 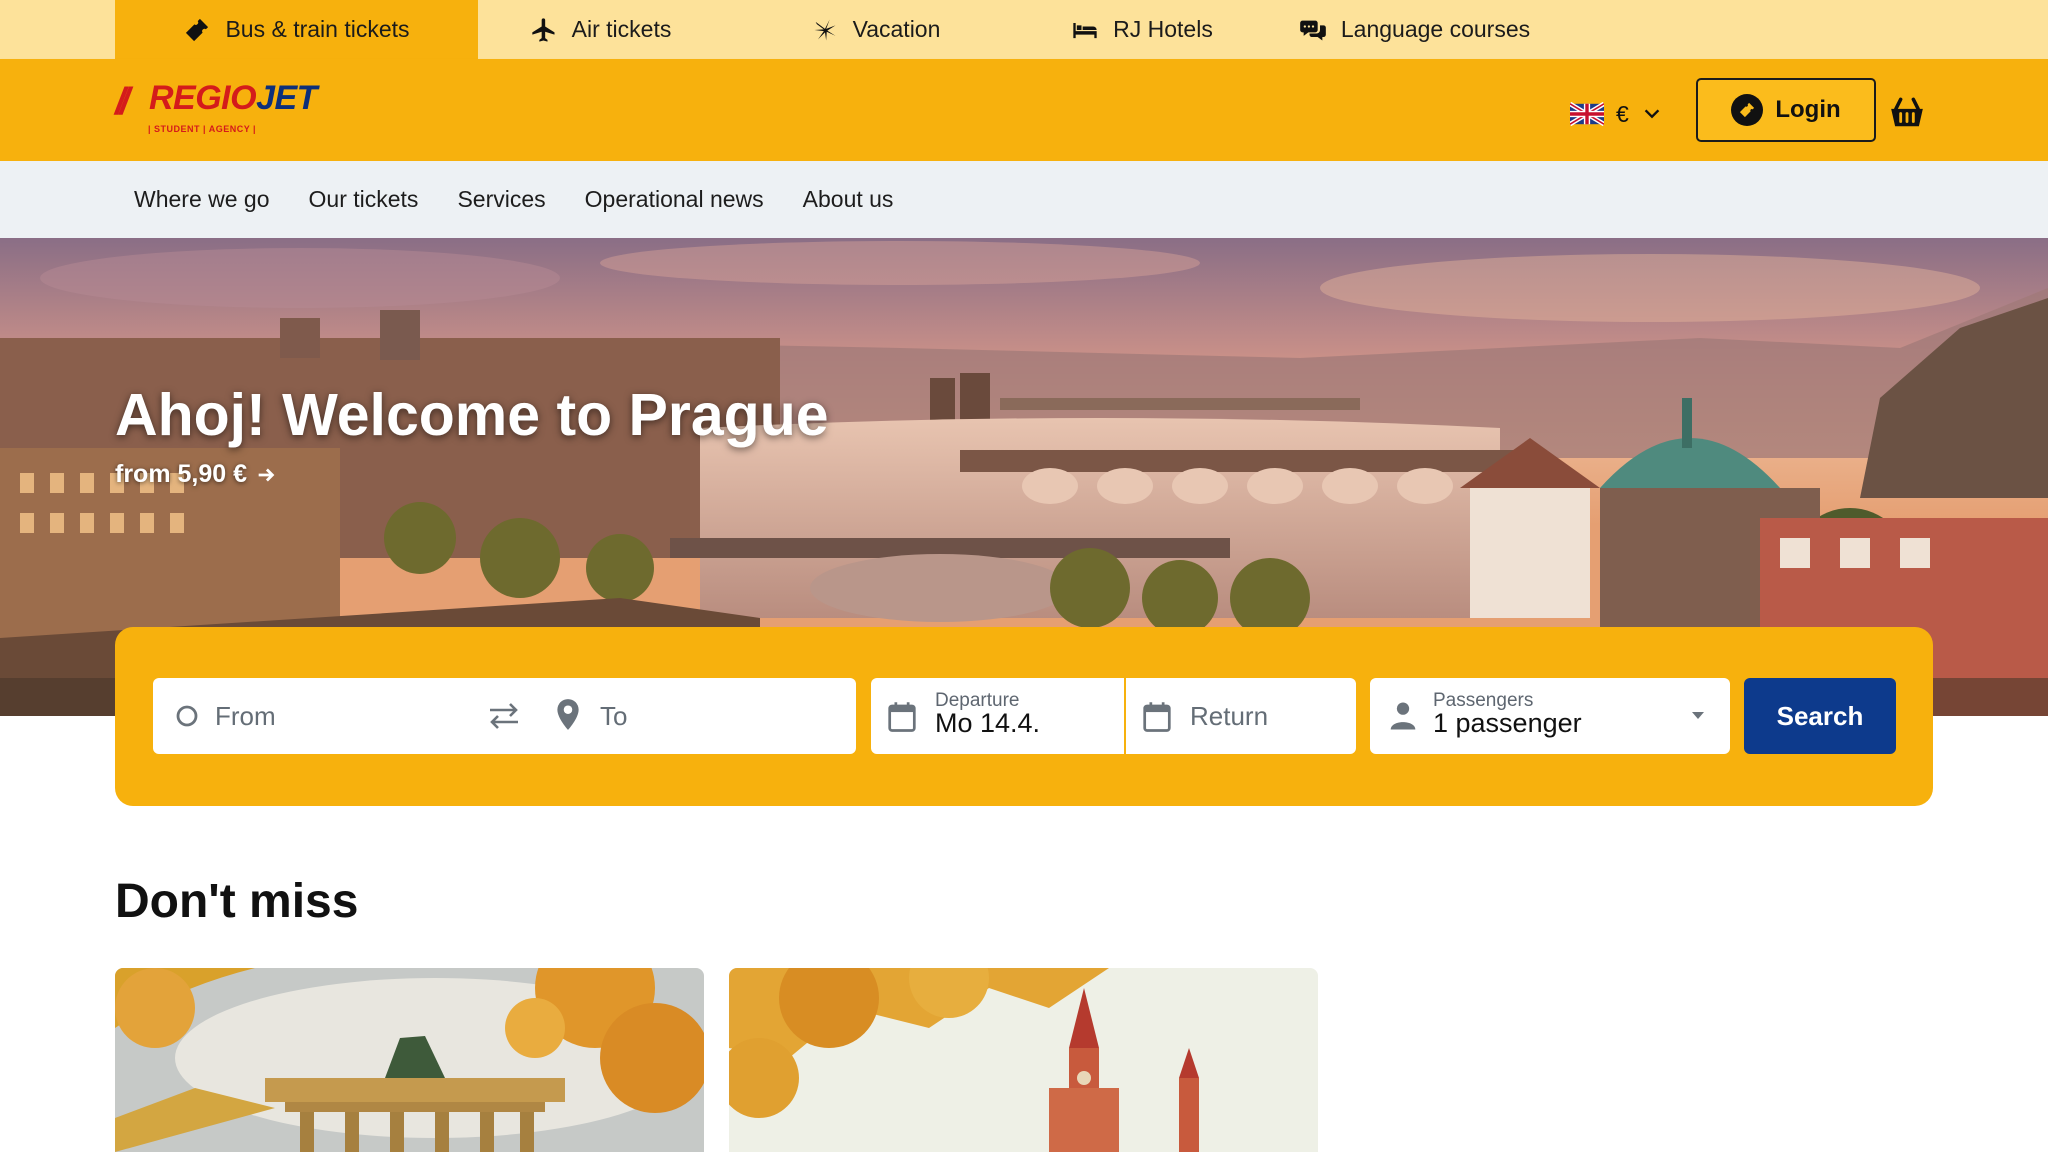 What do you see at coordinates (1313, 30) in the screenshot?
I see `chat-bubbles-icon` at bounding box center [1313, 30].